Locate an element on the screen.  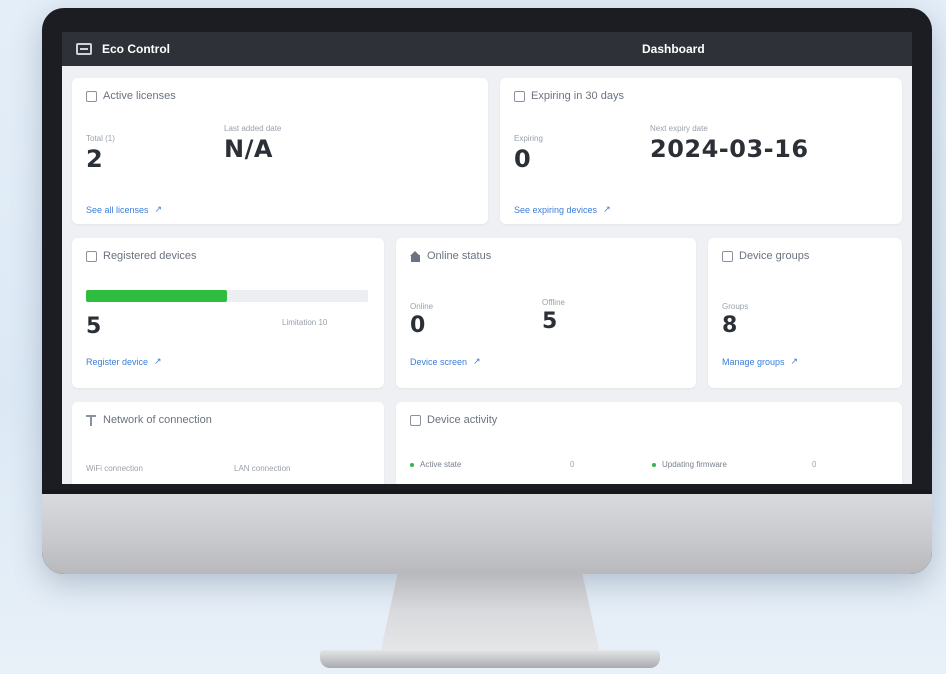
card-title: Device activity is located at coordinates (462, 420).